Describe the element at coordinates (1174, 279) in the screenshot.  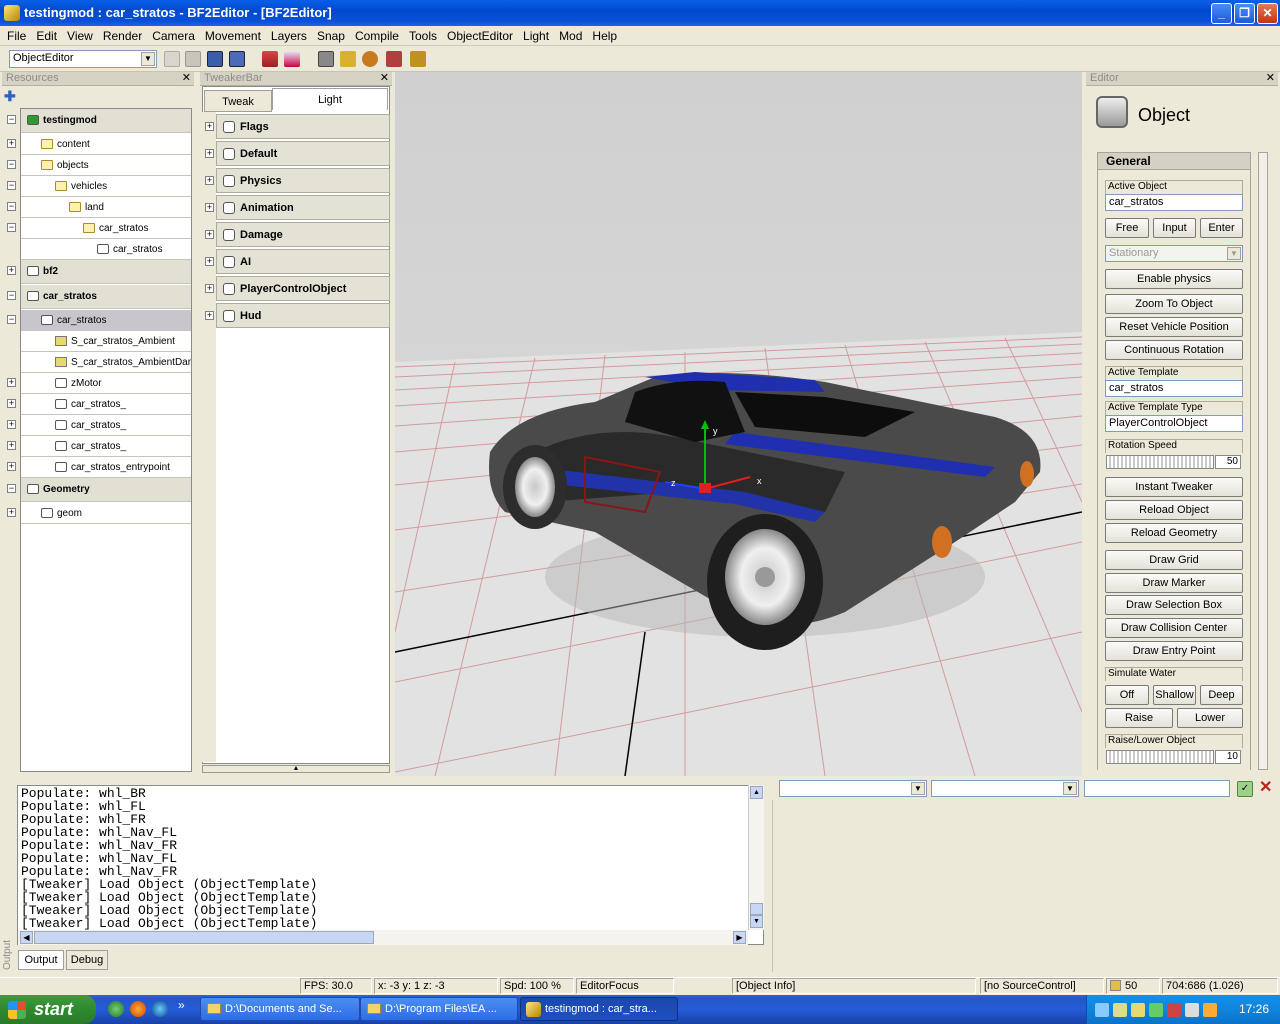
I see `enable-physics-button: Enable physics` at that location.